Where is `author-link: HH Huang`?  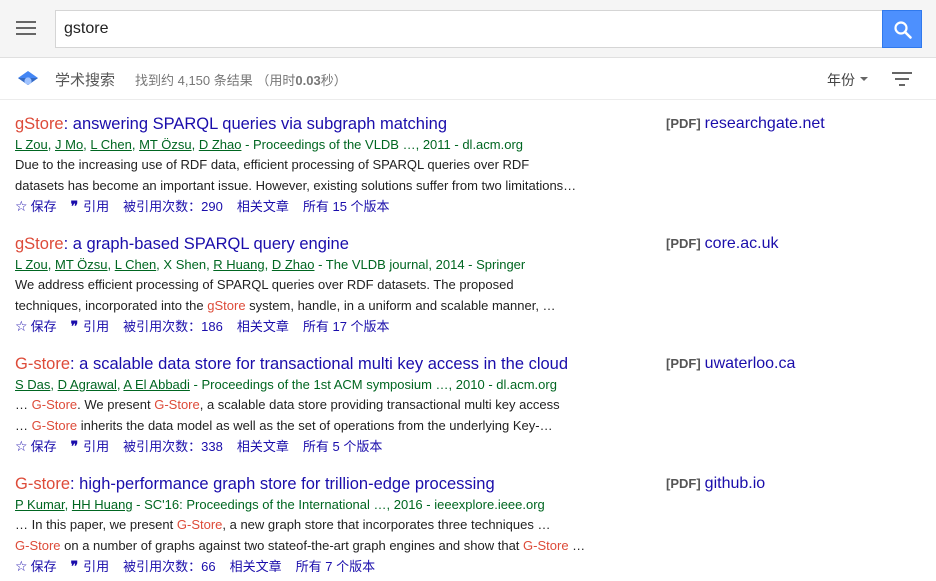
author-link: HH Huang is located at coordinates (102, 504).